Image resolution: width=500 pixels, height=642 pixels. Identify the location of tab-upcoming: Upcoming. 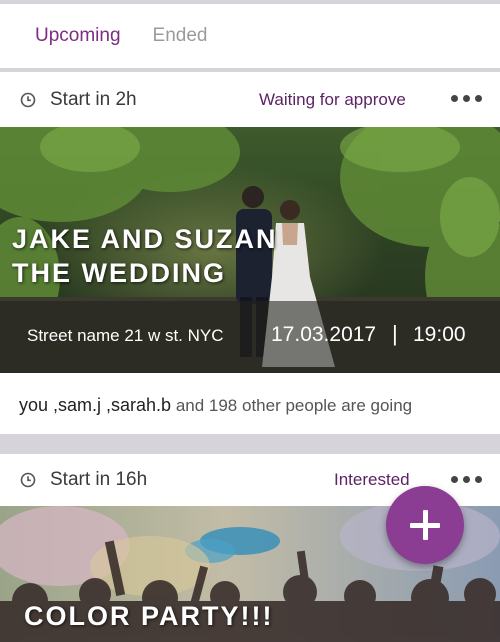
(78, 36).